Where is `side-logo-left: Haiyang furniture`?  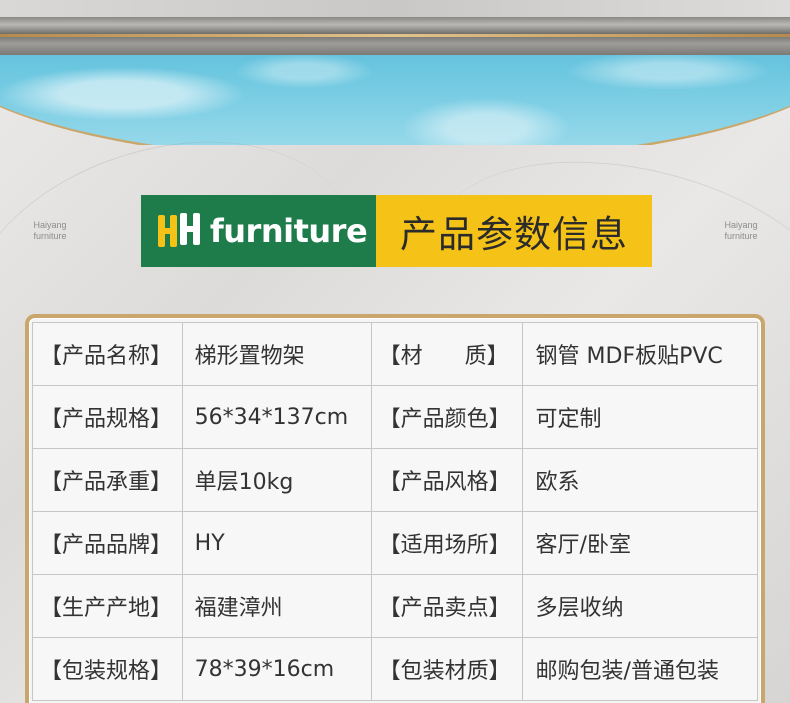
side-logo-left: Haiyang furniture is located at coordinates (50, 231).